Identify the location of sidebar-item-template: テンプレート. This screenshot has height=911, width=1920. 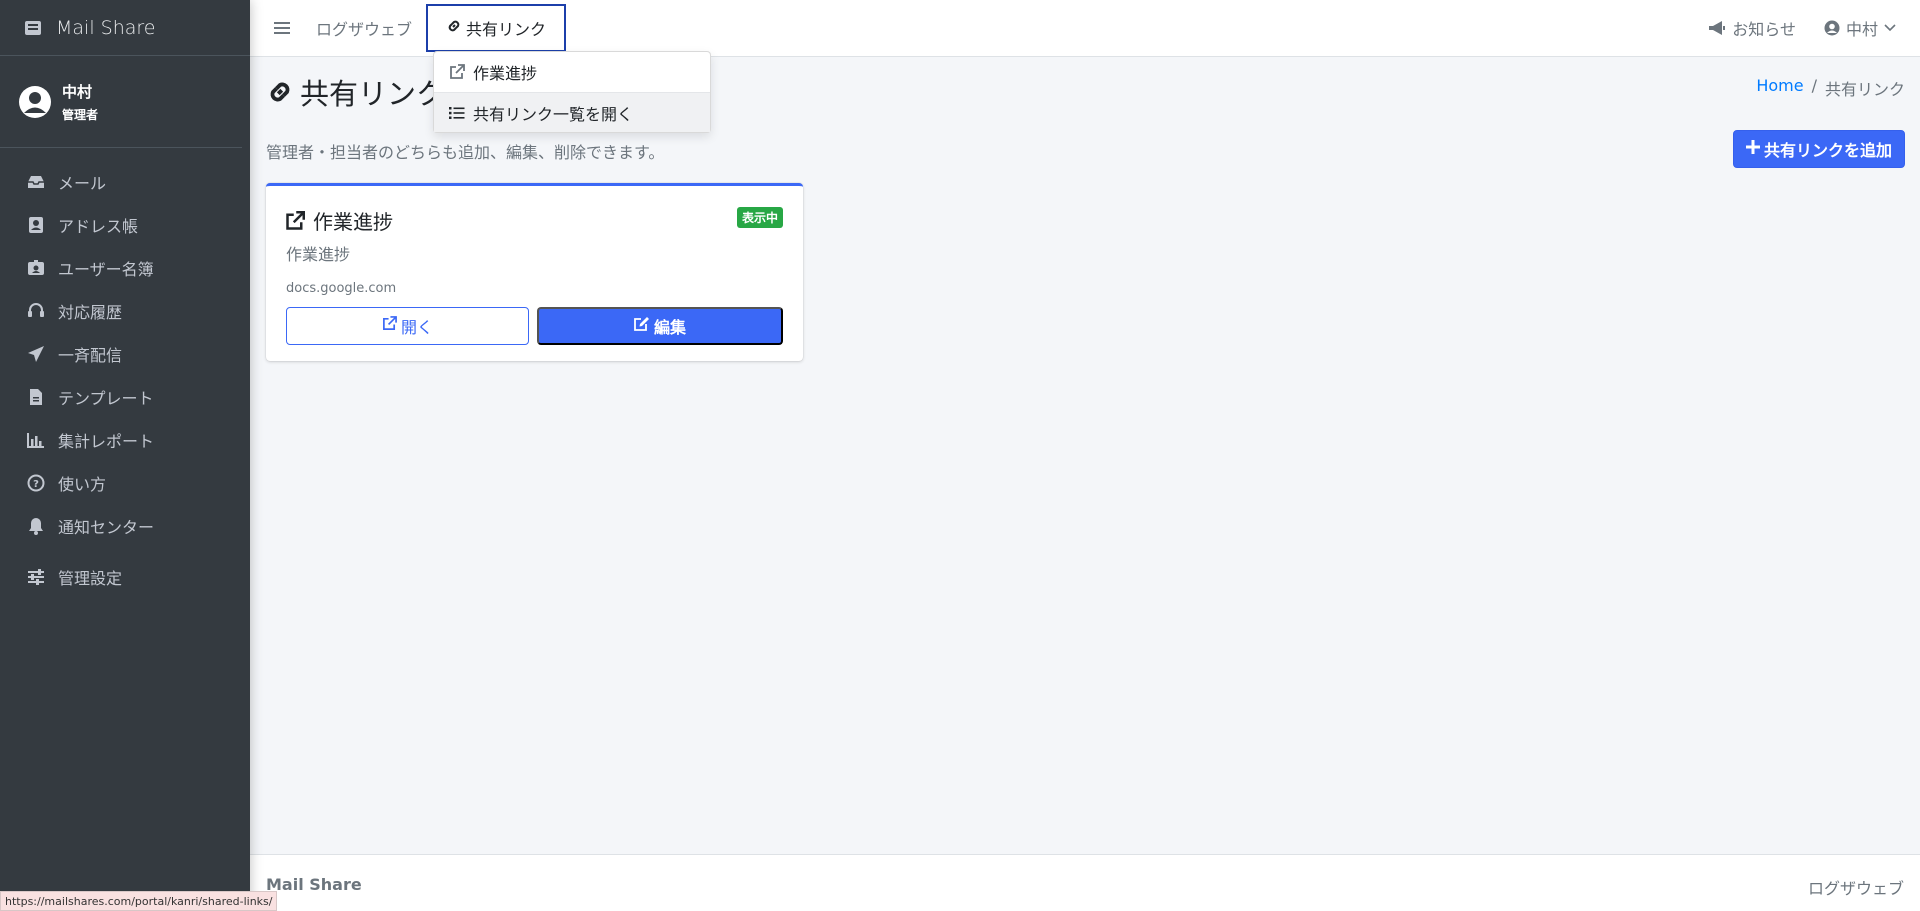
(125, 396).